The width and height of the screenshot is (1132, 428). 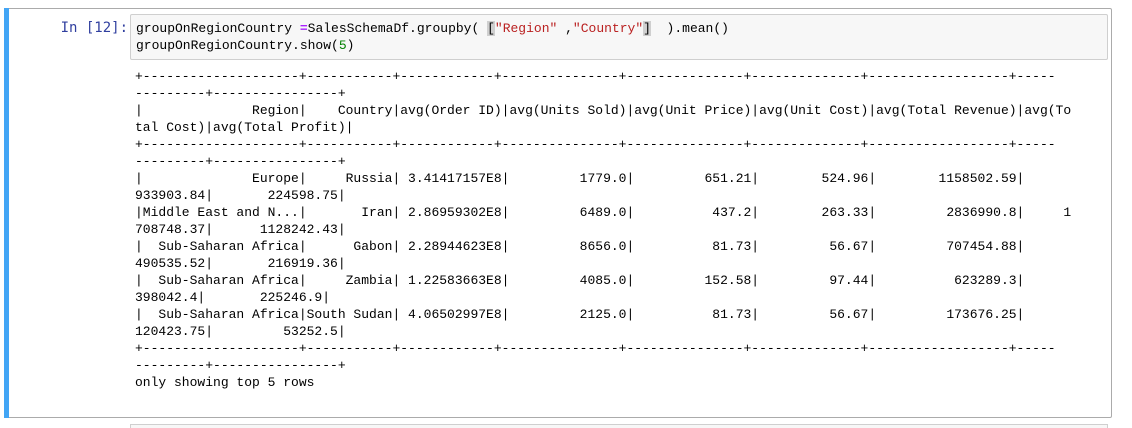 I want to click on code-token: groupOnRegionCountry.show(, so click(x=237, y=45).